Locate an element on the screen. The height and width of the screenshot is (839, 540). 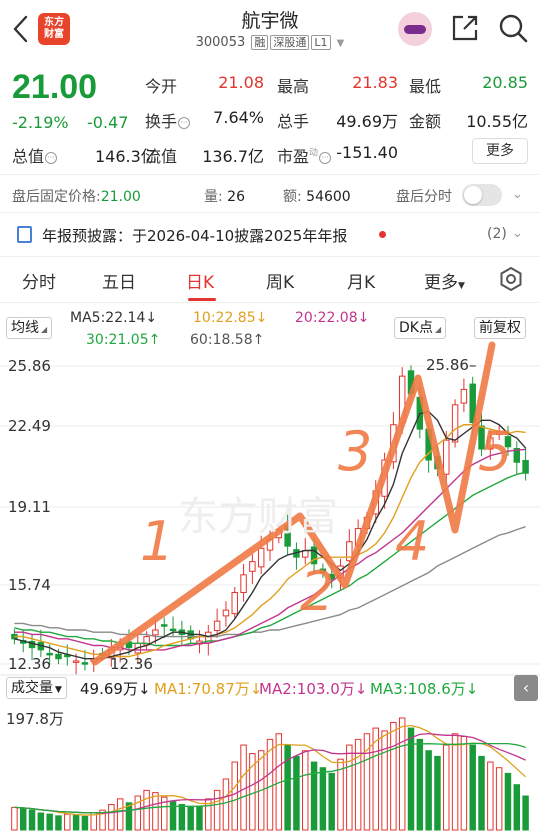
turnover-label: 换手 ··· is located at coordinates (168, 120).